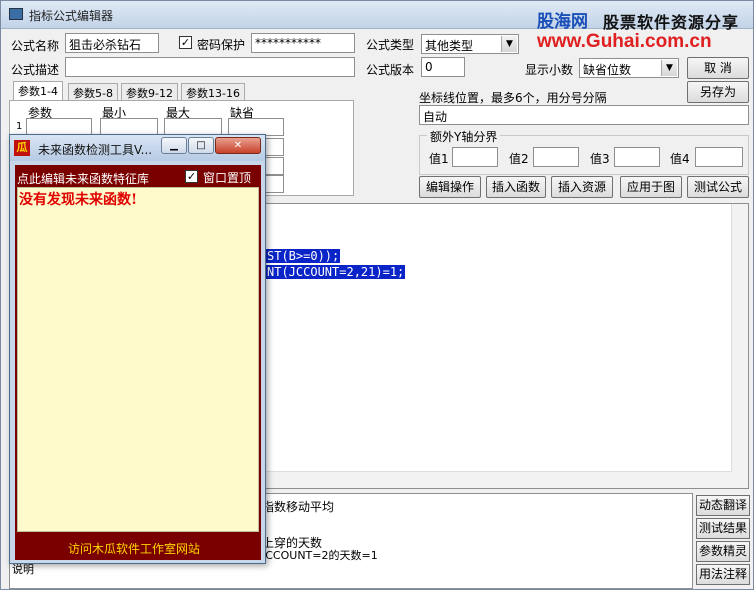  Describe the element at coordinates (303, 256) in the screenshot. I see `code-line-selected-1: ST(B>=0));` at that location.